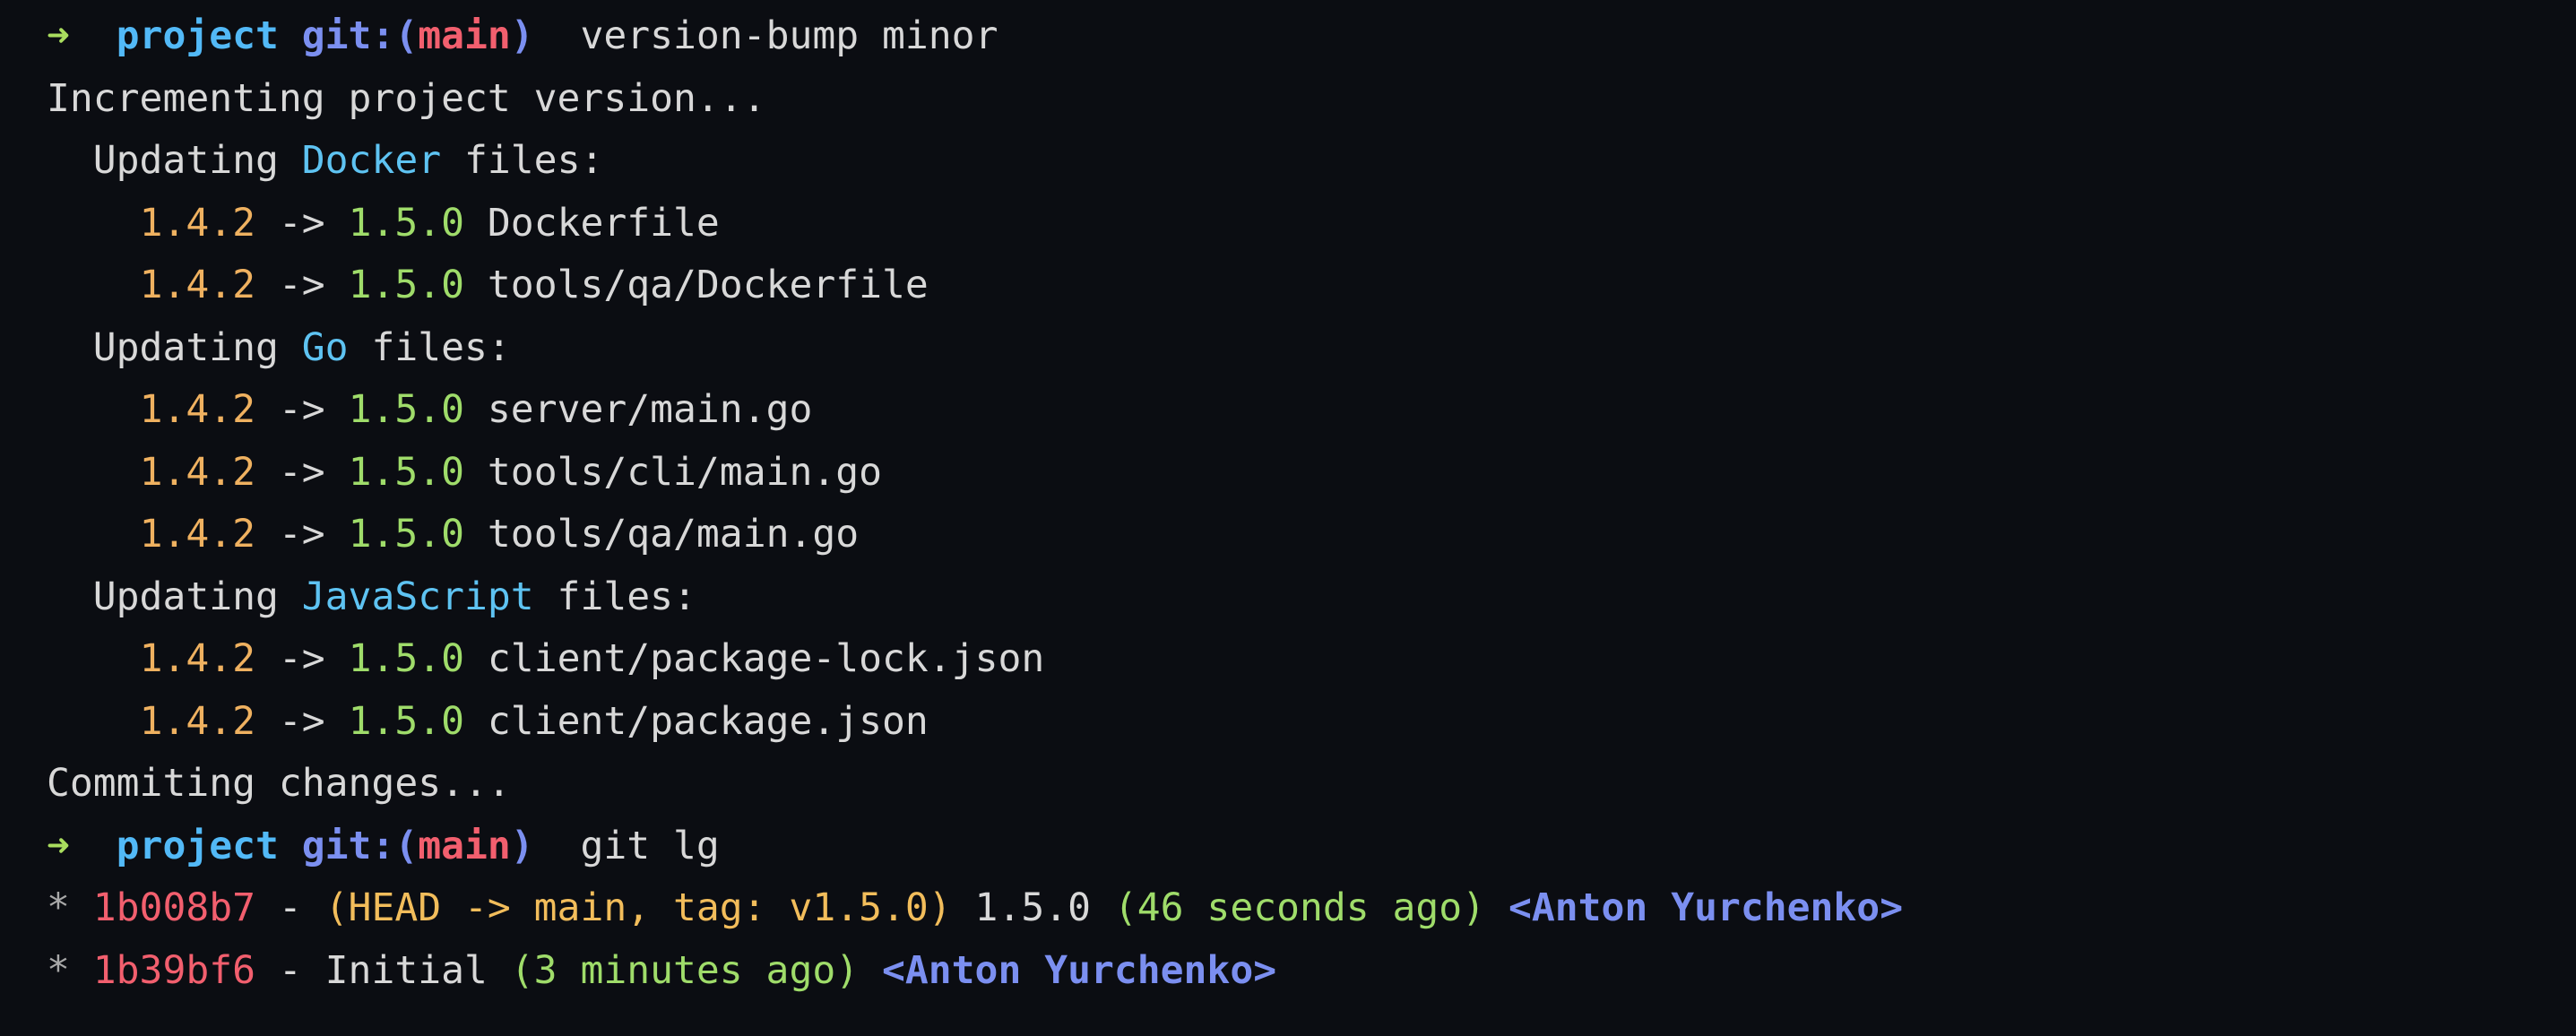 This screenshot has height=1036, width=2576. I want to click on commit-relative-time: (46 seconds ago), so click(1299, 907).